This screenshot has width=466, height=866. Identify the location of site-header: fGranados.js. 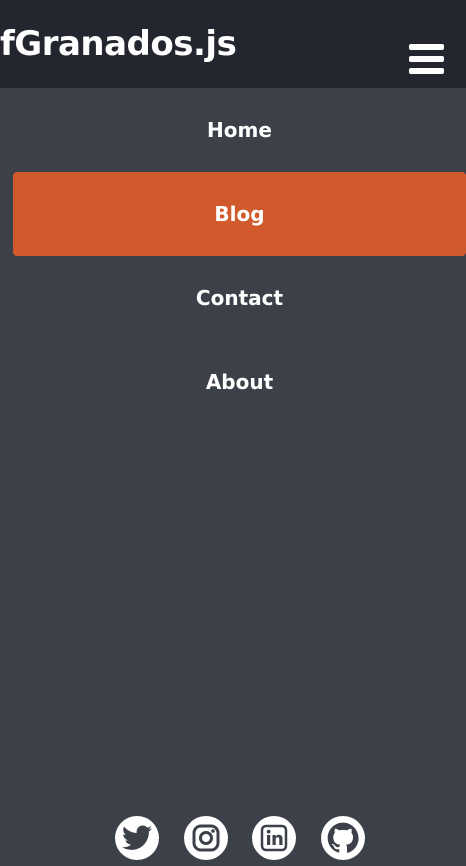
(233, 44).